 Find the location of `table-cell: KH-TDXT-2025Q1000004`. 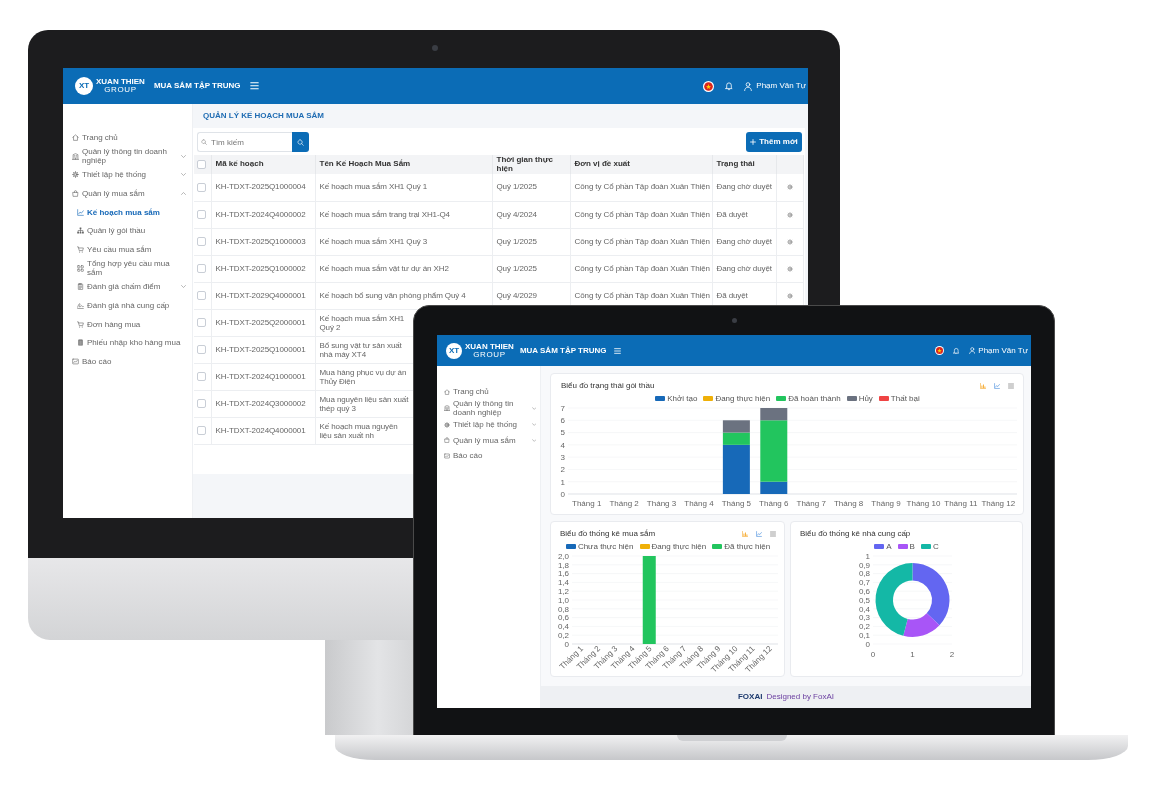

table-cell: KH-TDXT-2025Q1000004 is located at coordinates (260, 187).